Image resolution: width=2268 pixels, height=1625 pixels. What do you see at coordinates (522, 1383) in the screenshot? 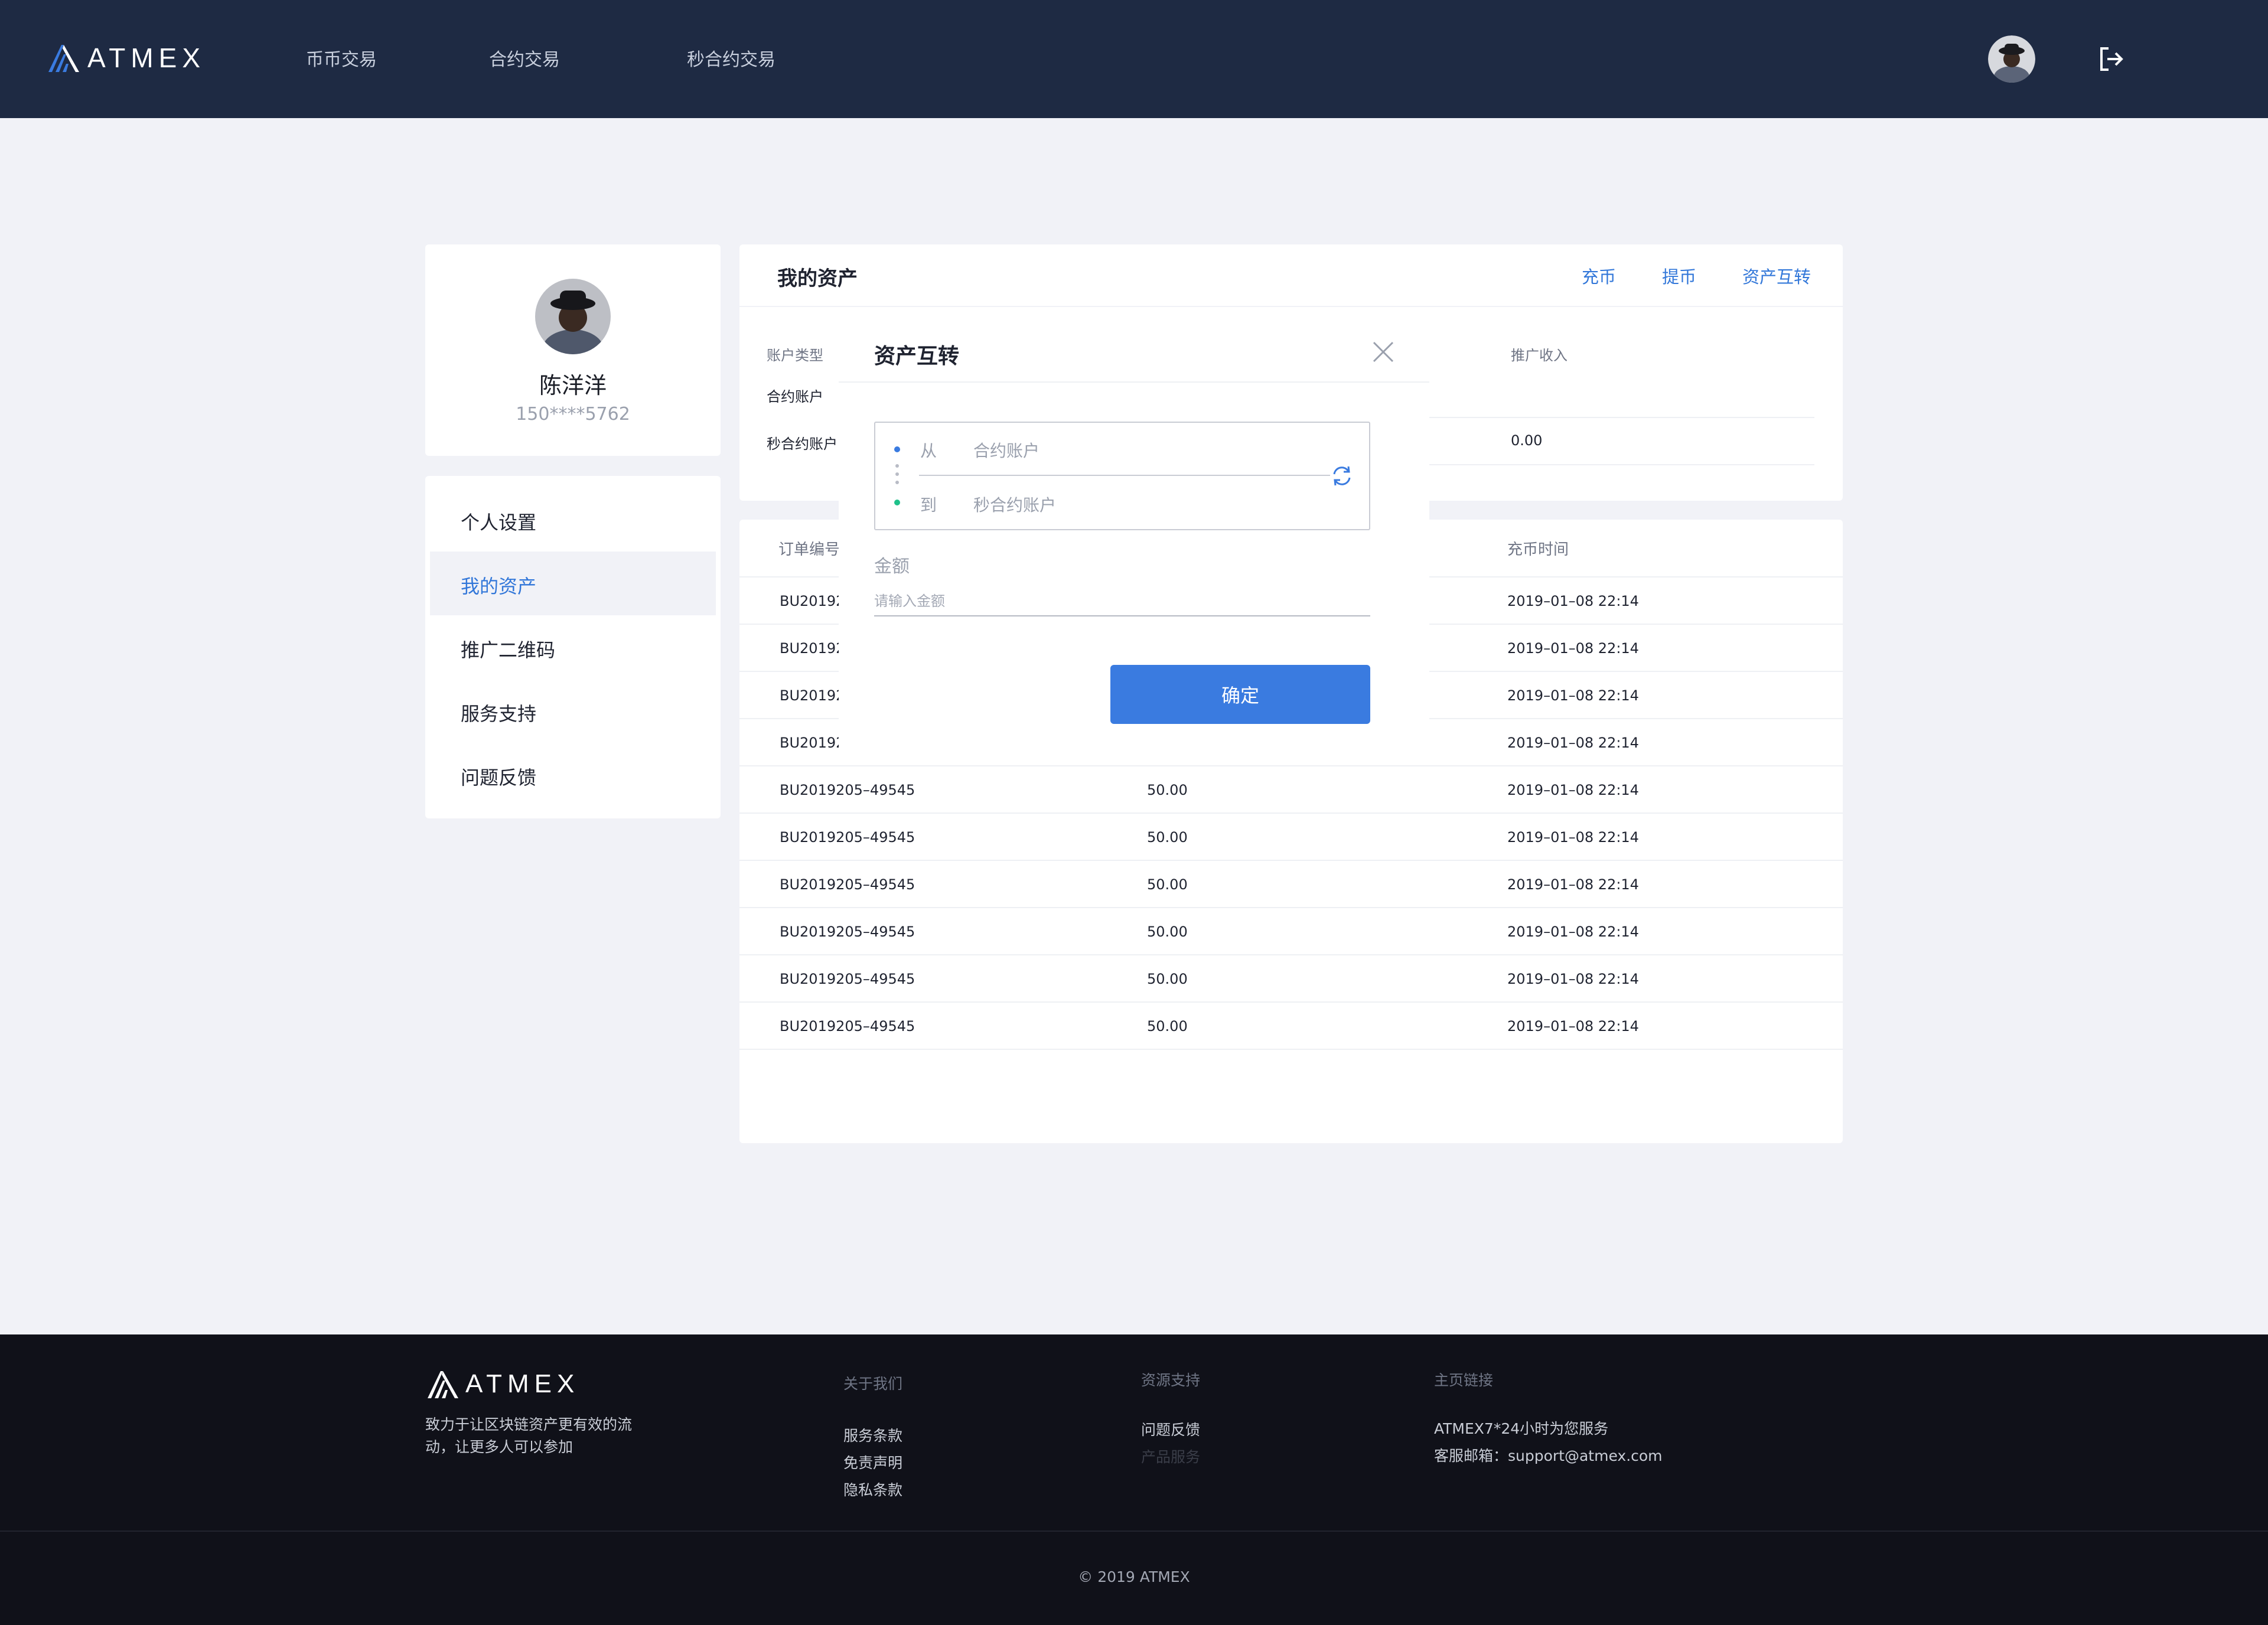
I see `footer-logo-text: ATMEX` at bounding box center [522, 1383].